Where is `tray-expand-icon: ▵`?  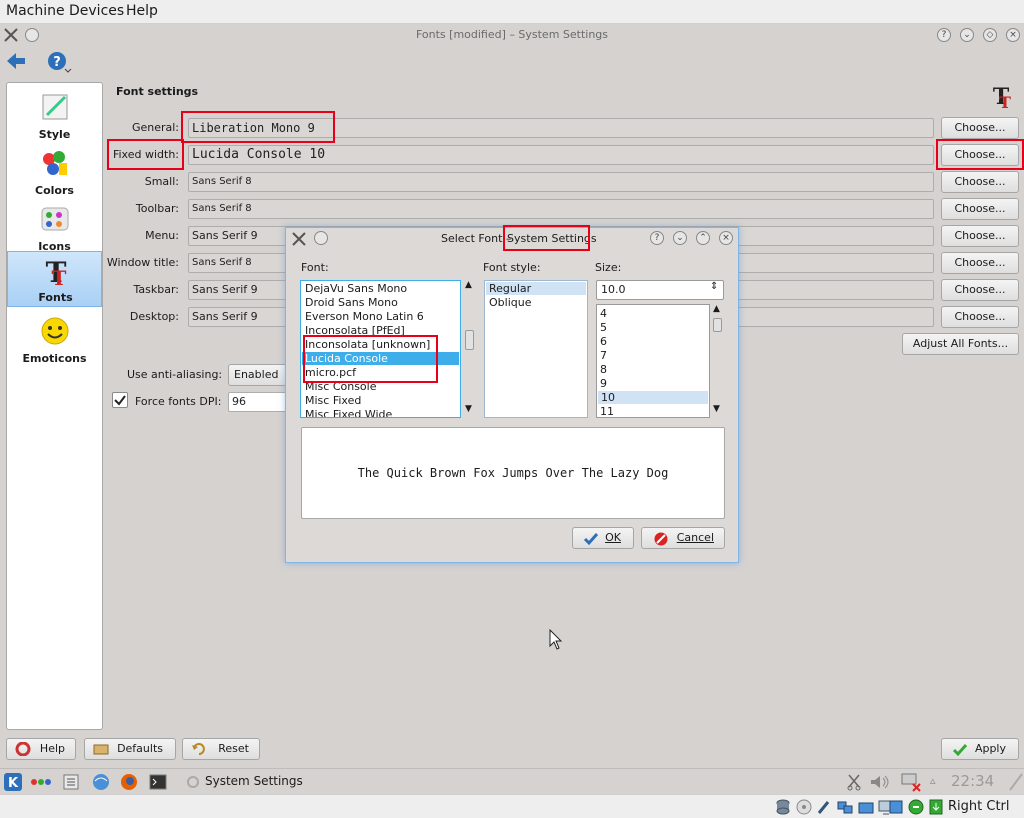 tray-expand-icon: ▵ is located at coordinates (933, 780).